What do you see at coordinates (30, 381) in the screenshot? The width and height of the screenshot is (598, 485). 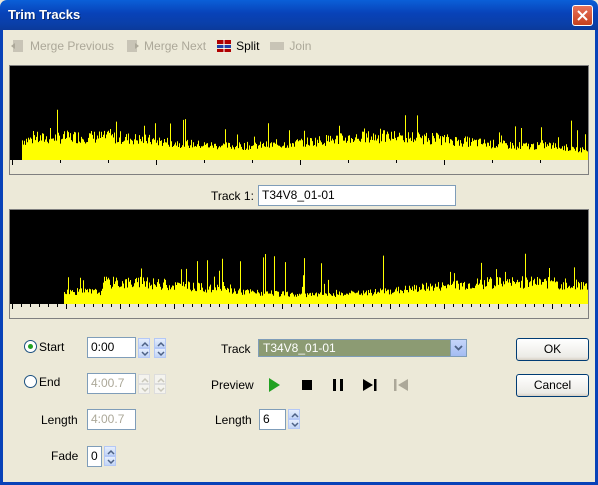 I see `end-radio` at bounding box center [30, 381].